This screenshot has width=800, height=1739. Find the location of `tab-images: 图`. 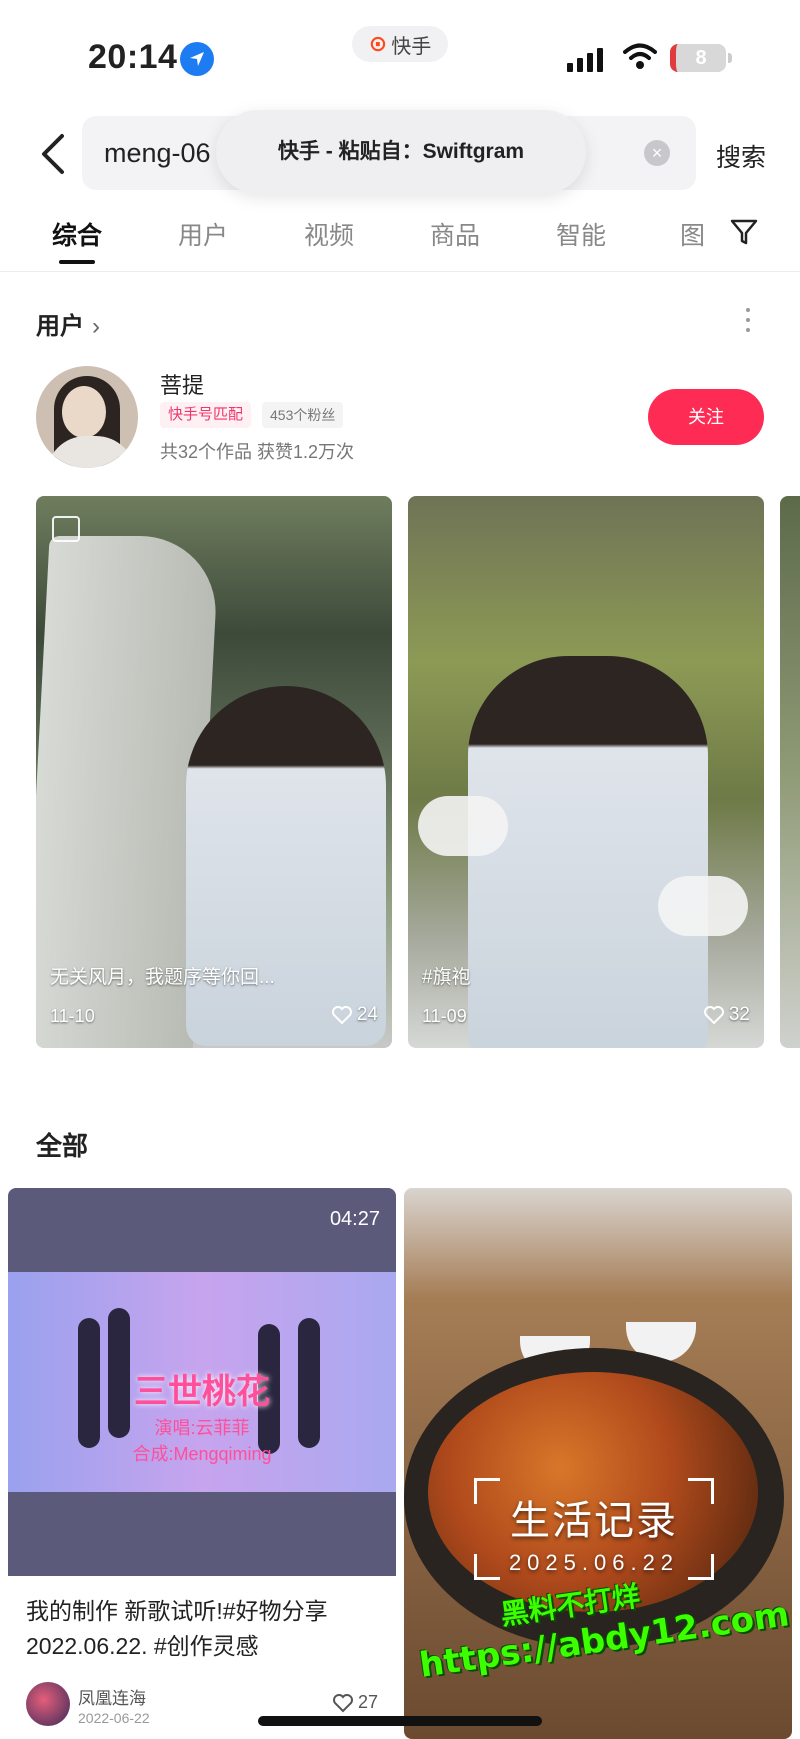

tab-images: 图 is located at coordinates (692, 234).